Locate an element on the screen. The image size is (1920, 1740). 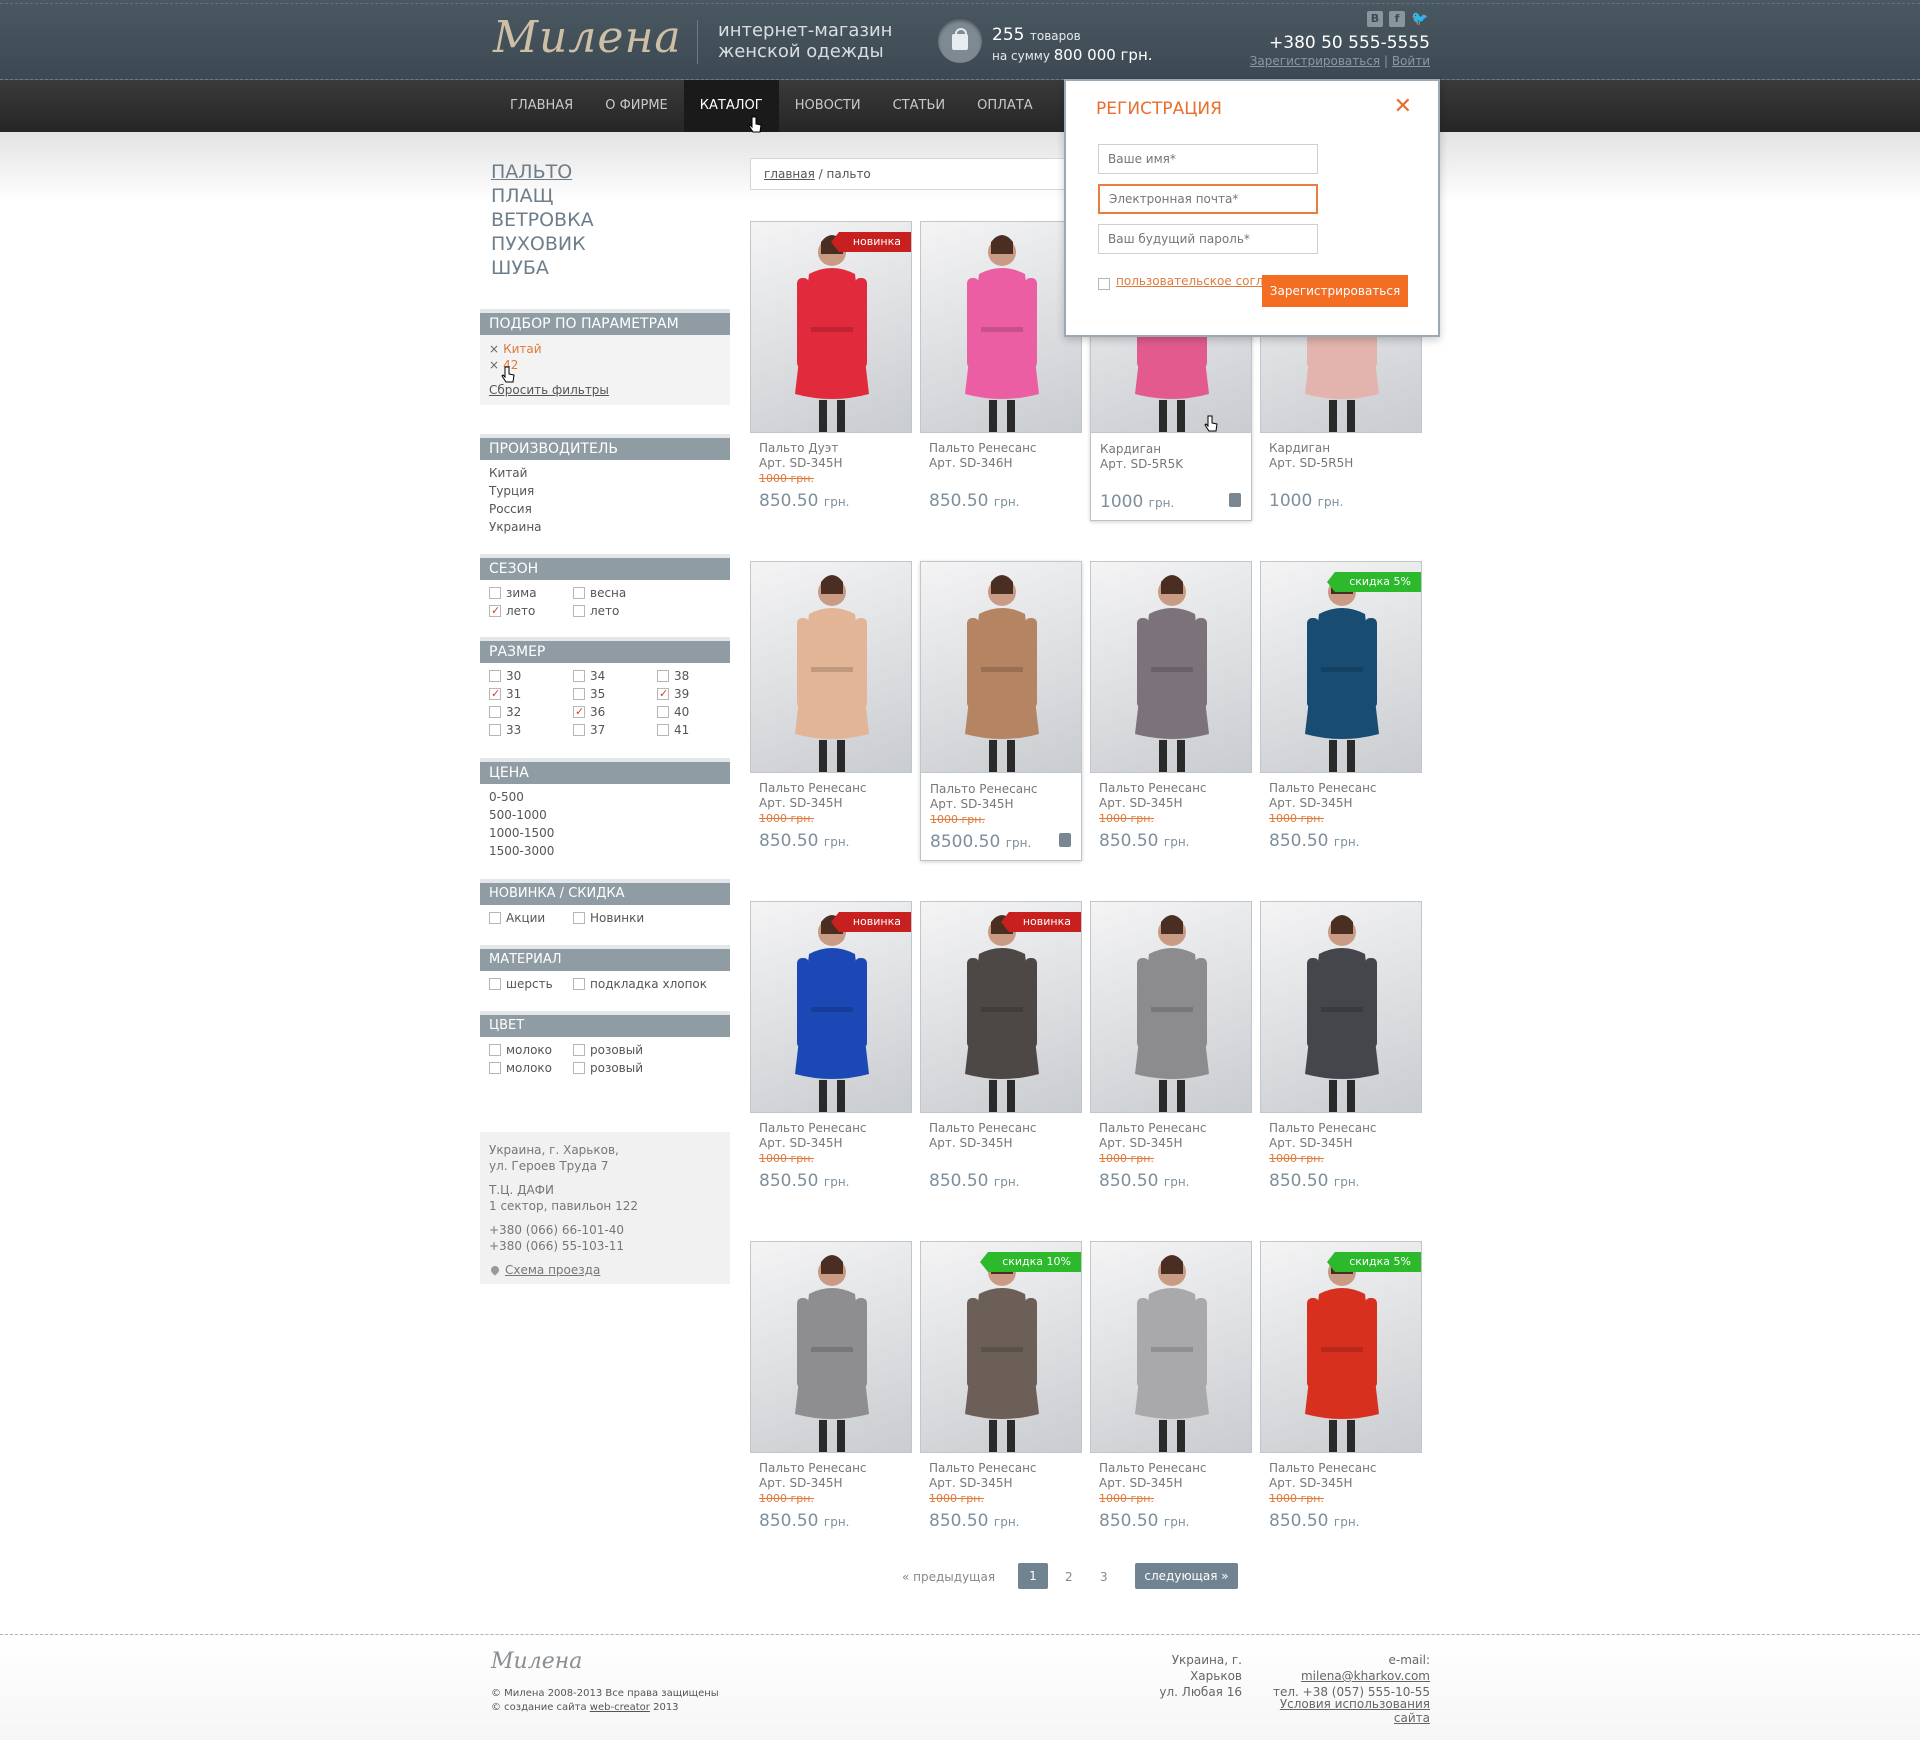
login-link: Войти is located at coordinates (1411, 61).